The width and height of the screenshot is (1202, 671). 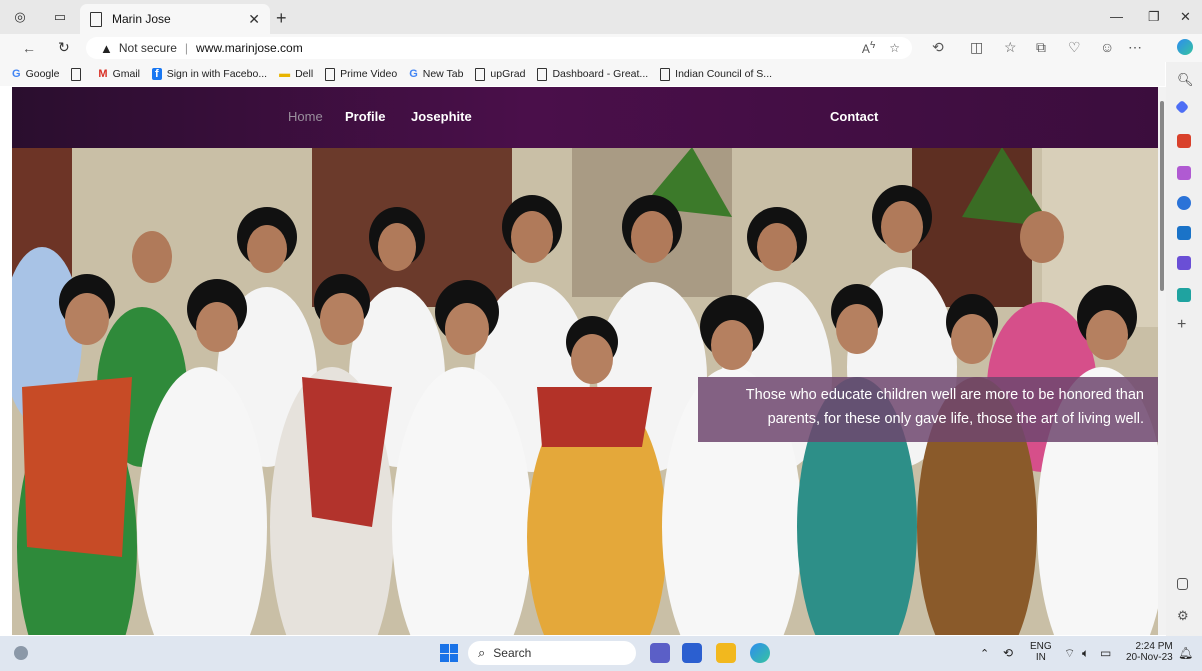 What do you see at coordinates (1041, 652) in the screenshot?
I see `language-indicator: ENG IN` at bounding box center [1041, 652].